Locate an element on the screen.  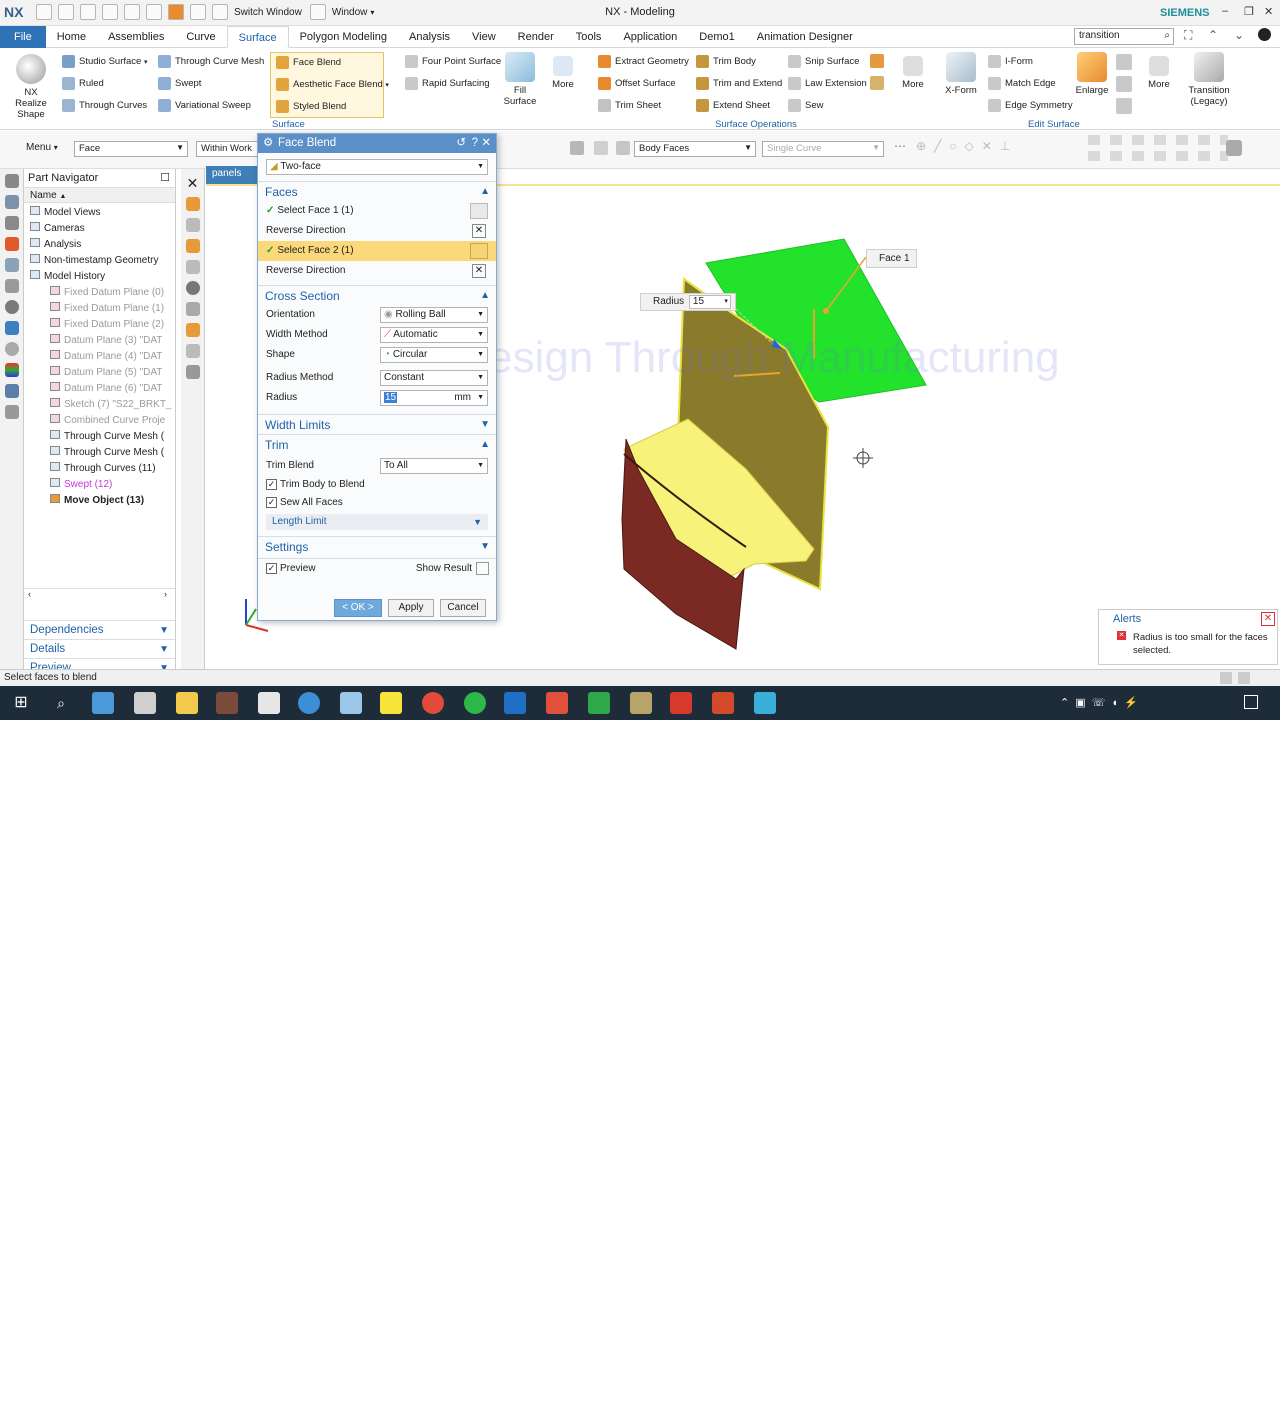
notification-center-icon is located at coordinates (1251, 702).